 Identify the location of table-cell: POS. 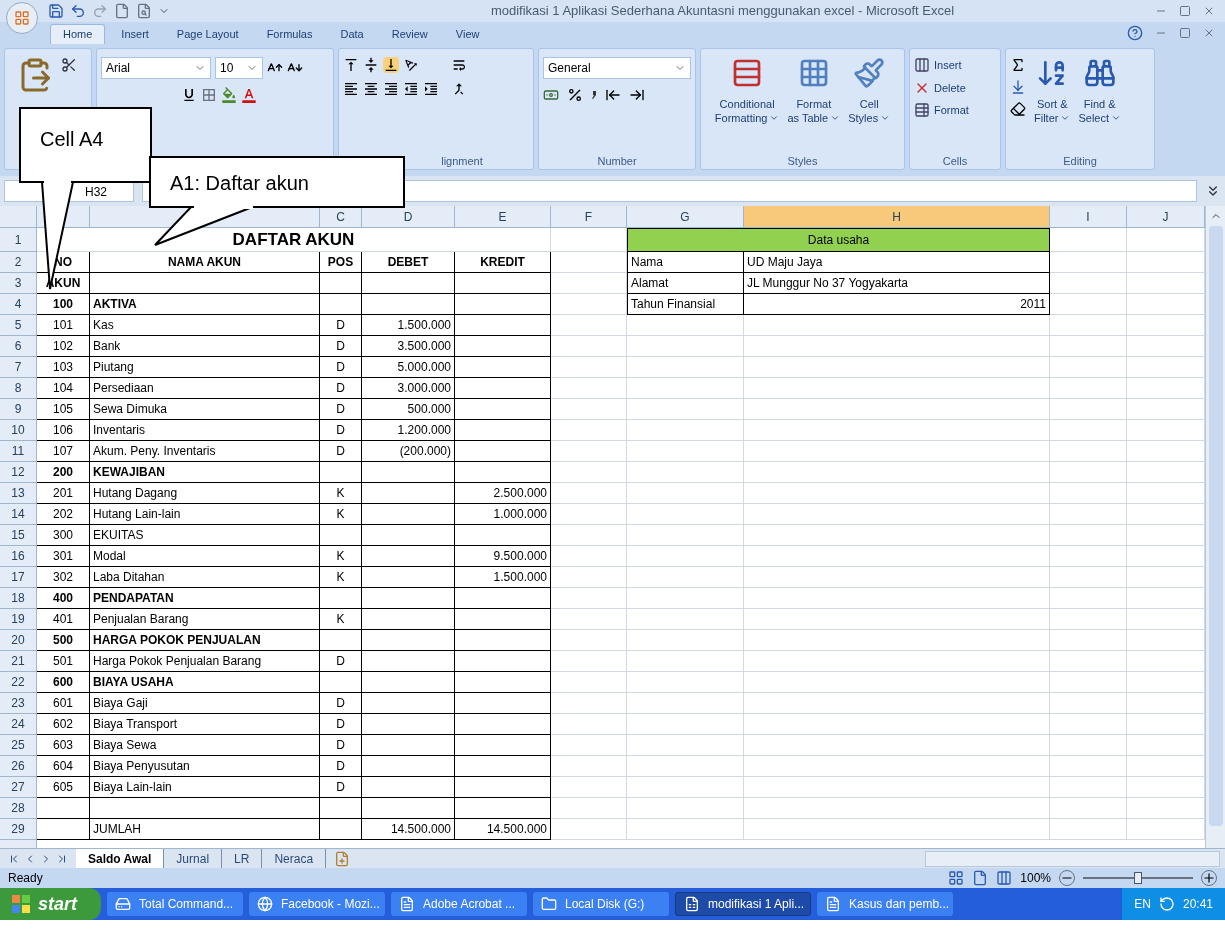
(341, 262).